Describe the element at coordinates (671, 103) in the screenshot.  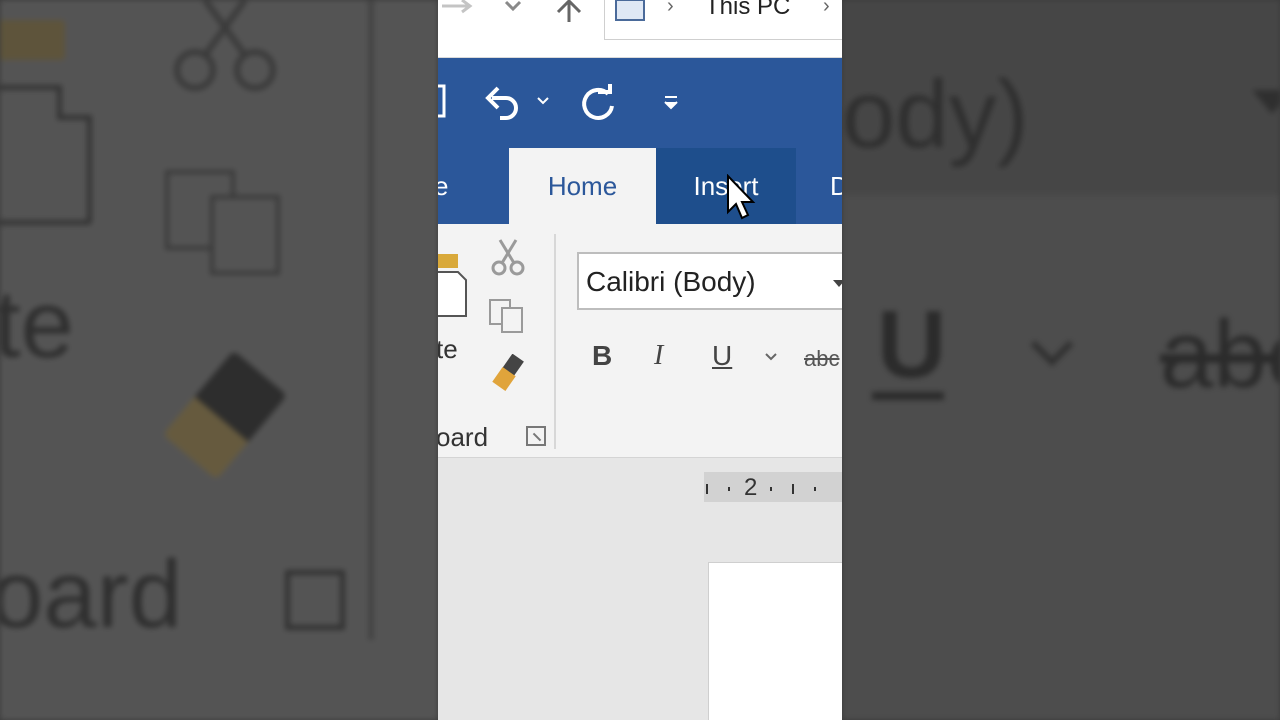
I see `customize-quick-access-icon` at that location.